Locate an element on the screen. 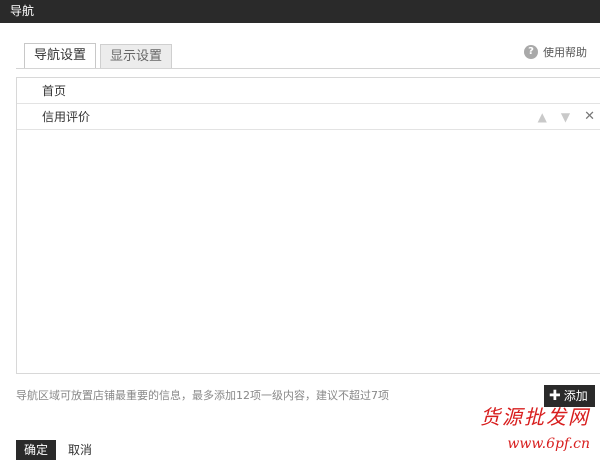  window-title: 导航 is located at coordinates (300, 11).